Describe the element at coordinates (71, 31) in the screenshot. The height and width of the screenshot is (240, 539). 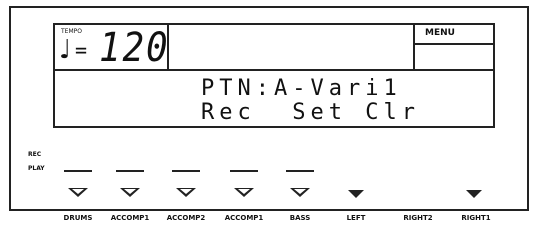
I see `tempo-label: TEMPO` at that location.